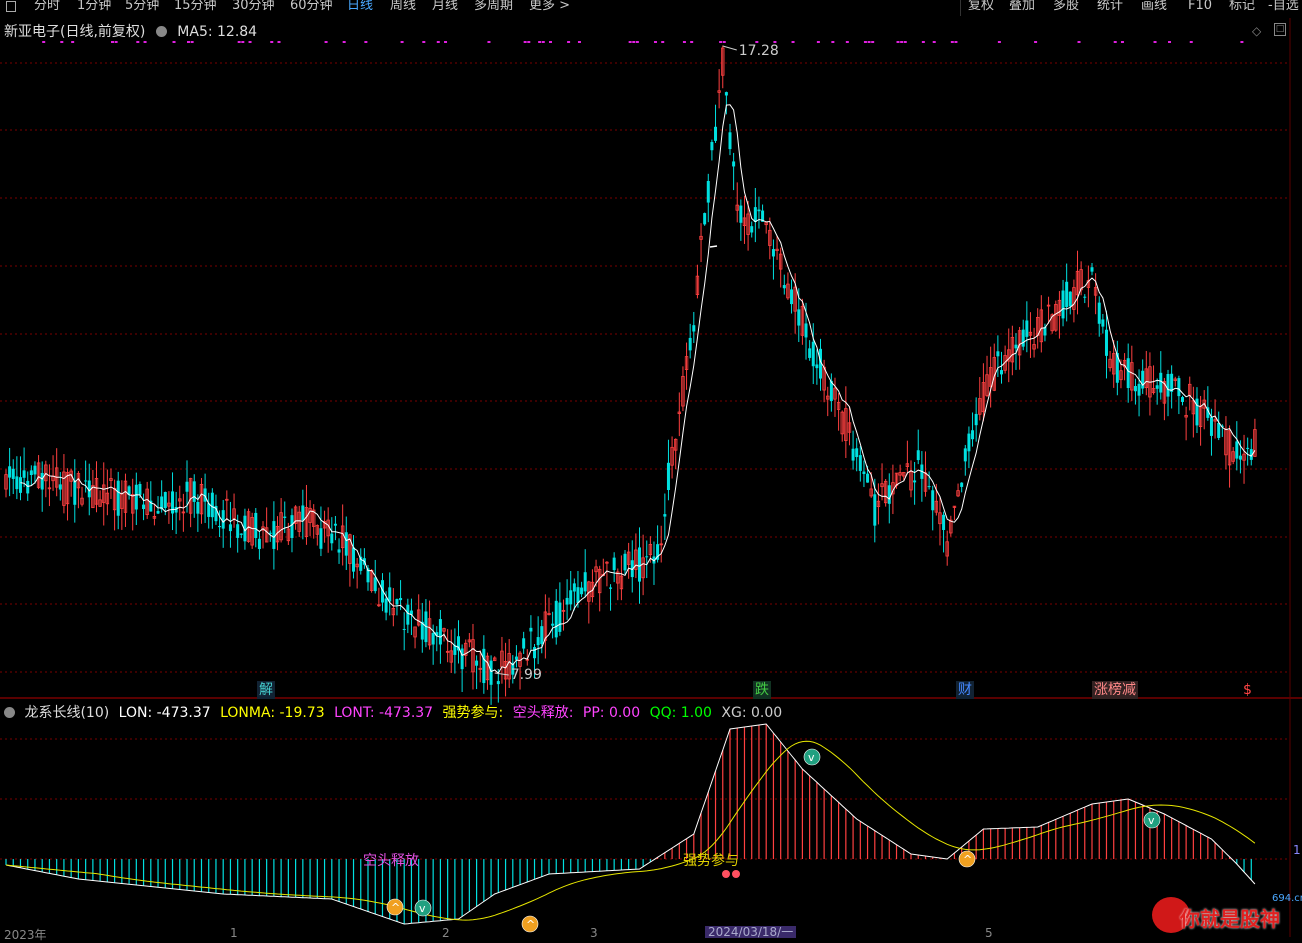 This screenshot has height=943, width=1302. What do you see at coordinates (1115, 690) in the screenshot?
I see `event-tag: 涨榜减` at bounding box center [1115, 690].